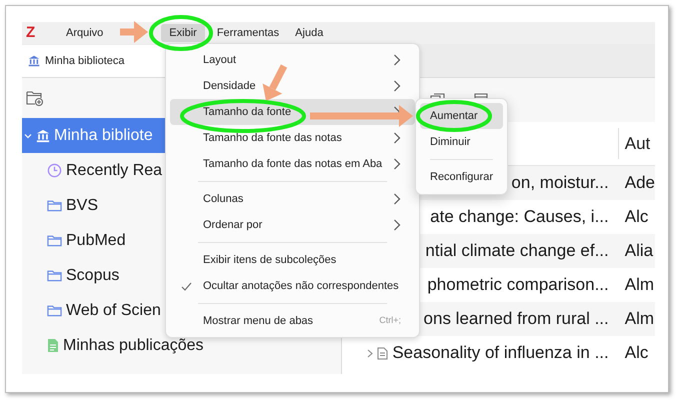 This screenshot has width=677, height=400. Describe the element at coordinates (31, 32) in the screenshot. I see `app-logo: Z` at that location.